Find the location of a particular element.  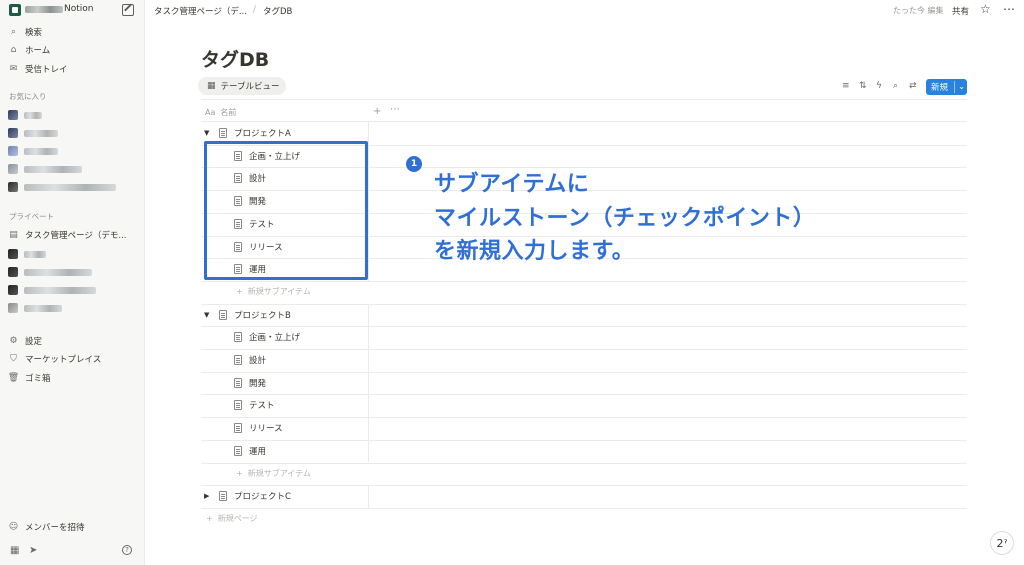

plus-icon: + is located at coordinates (239, 473).